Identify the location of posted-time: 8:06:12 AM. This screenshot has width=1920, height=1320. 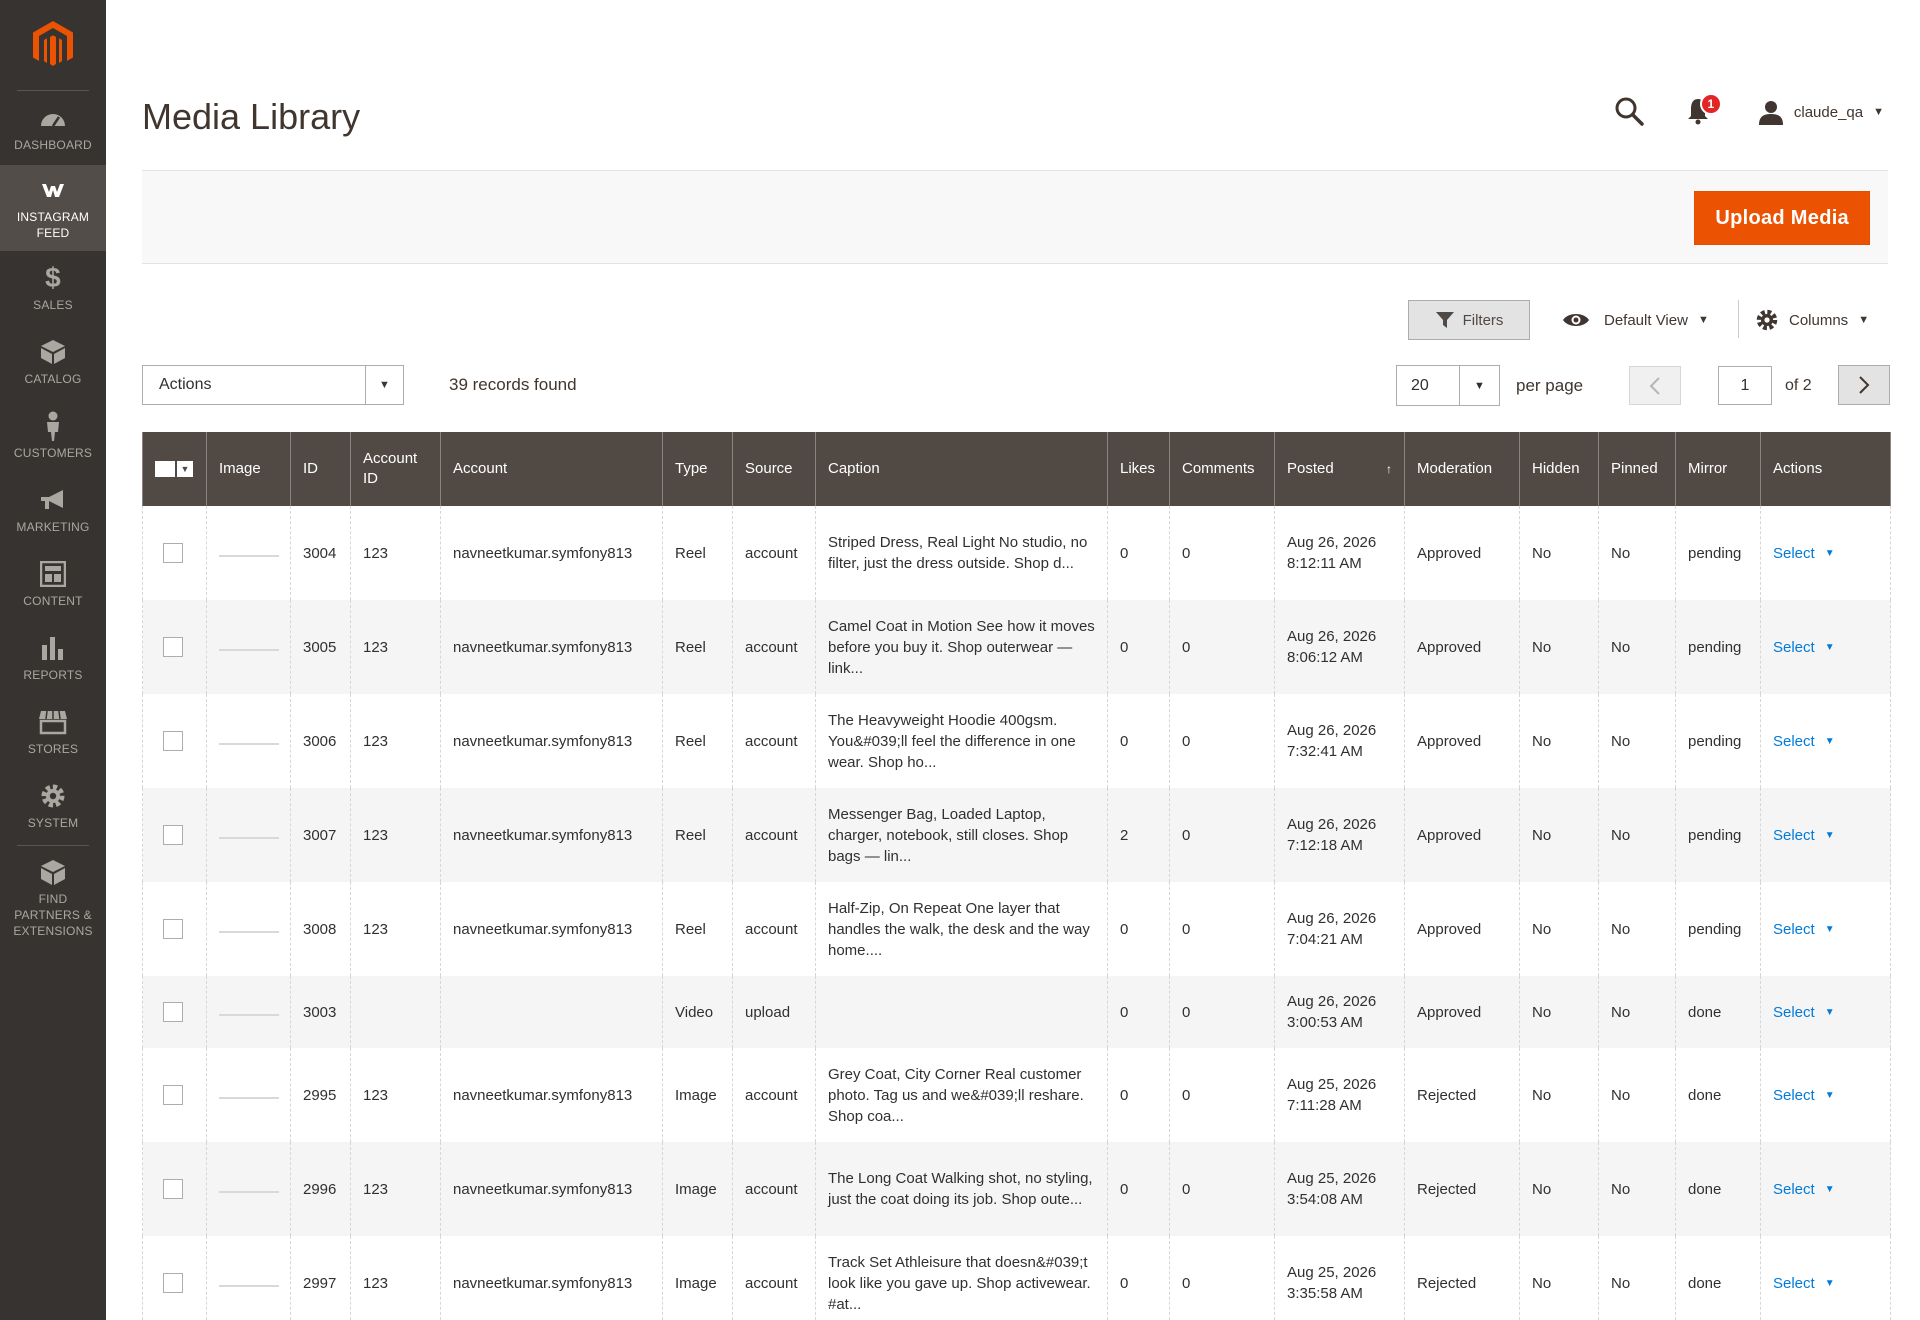
(1325, 657).